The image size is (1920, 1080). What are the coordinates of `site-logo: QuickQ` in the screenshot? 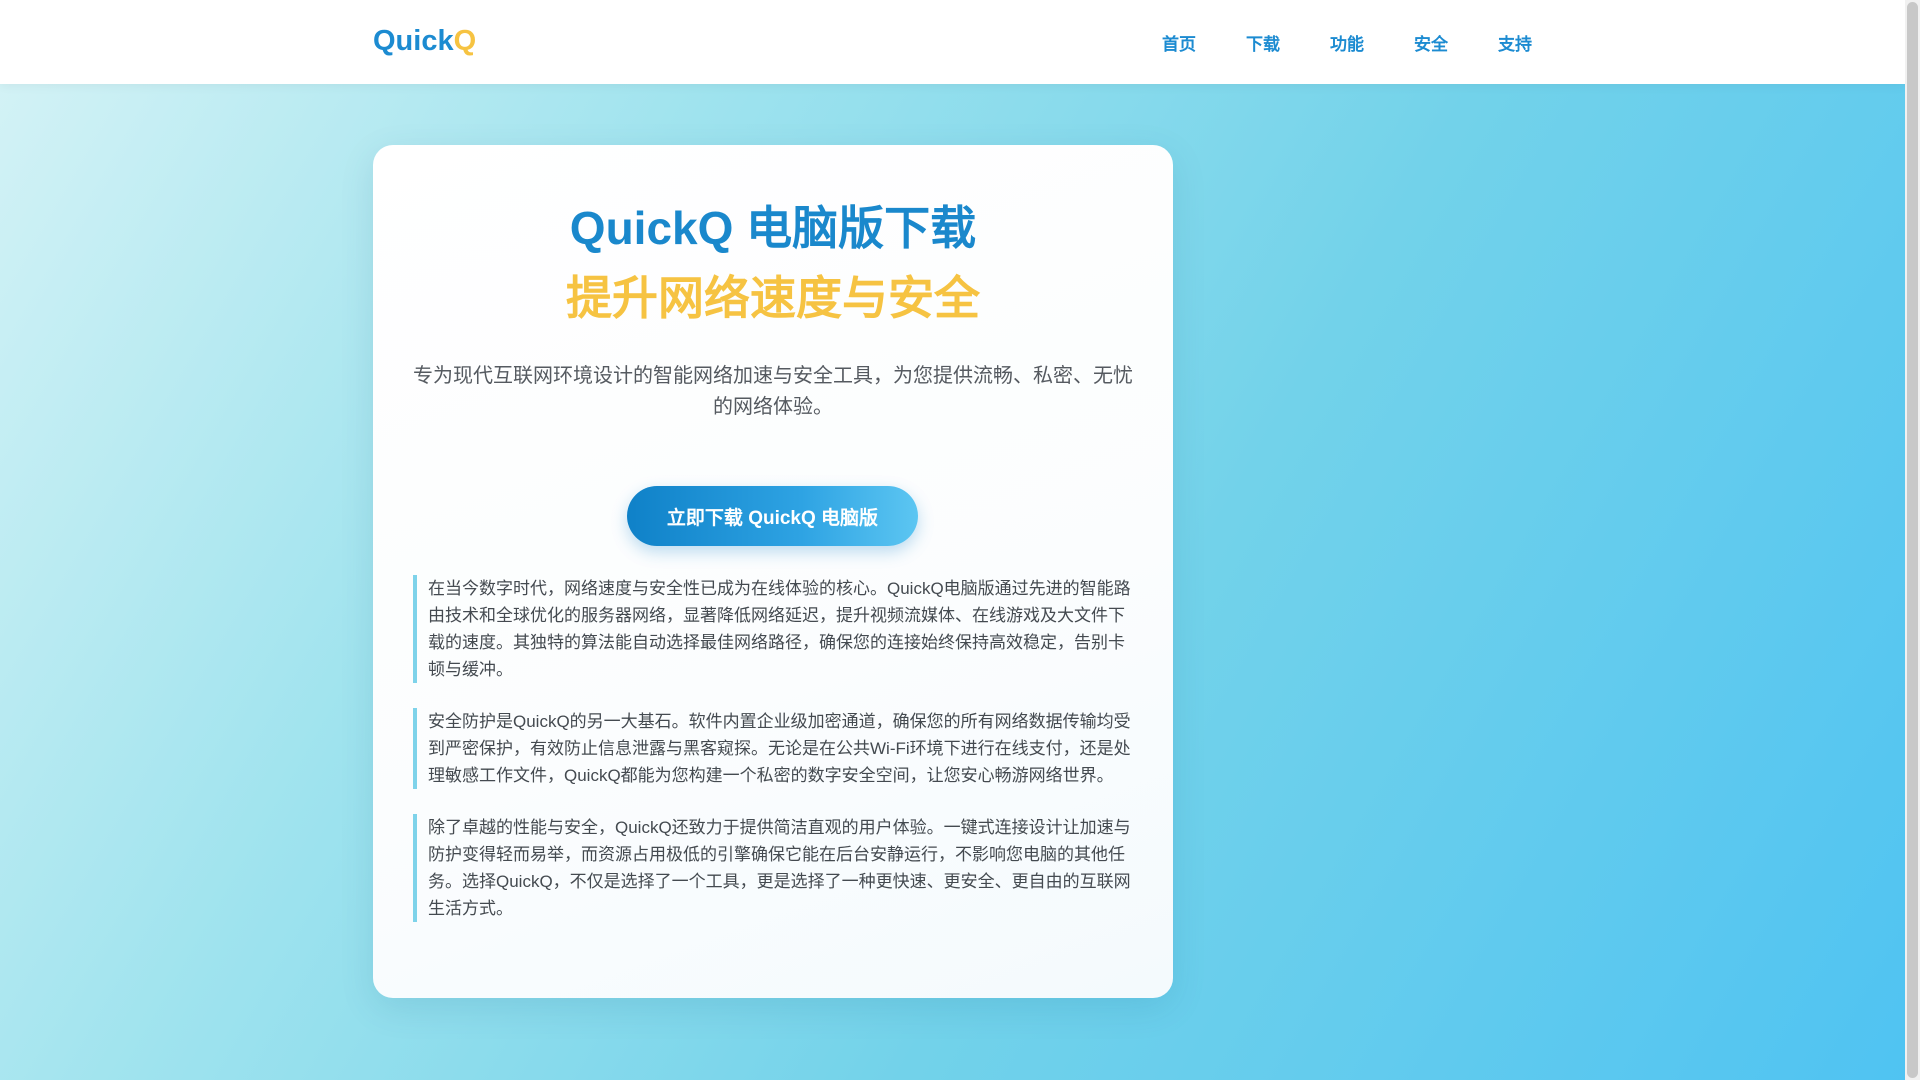 It's located at (424, 41).